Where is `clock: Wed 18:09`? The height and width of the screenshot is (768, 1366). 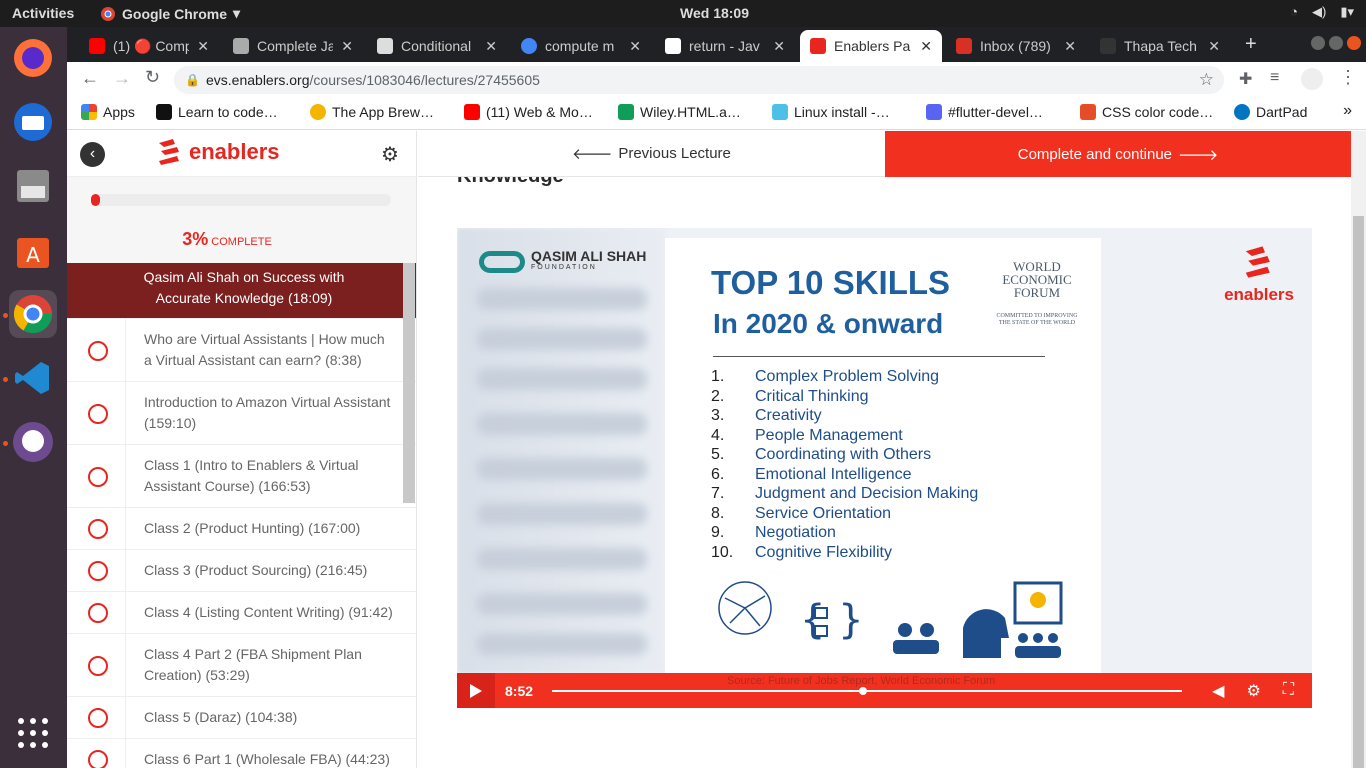 clock: Wed 18:09 is located at coordinates (714, 13).